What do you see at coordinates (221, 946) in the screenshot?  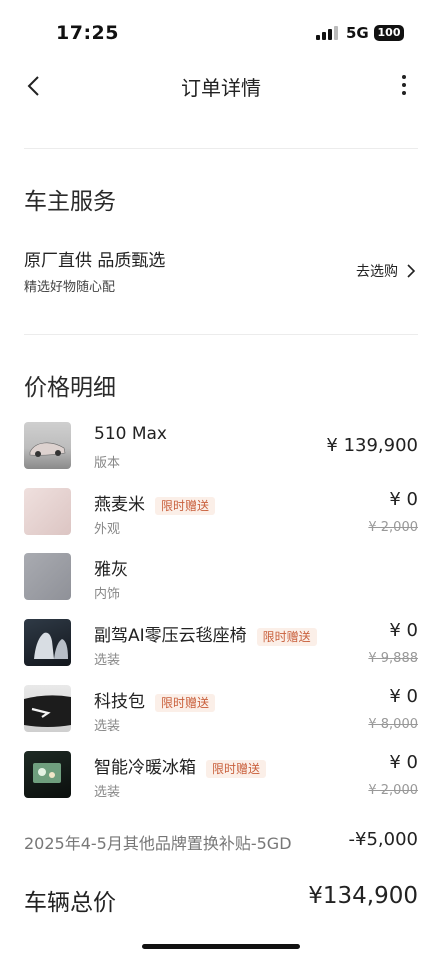 I see `home-indicator` at bounding box center [221, 946].